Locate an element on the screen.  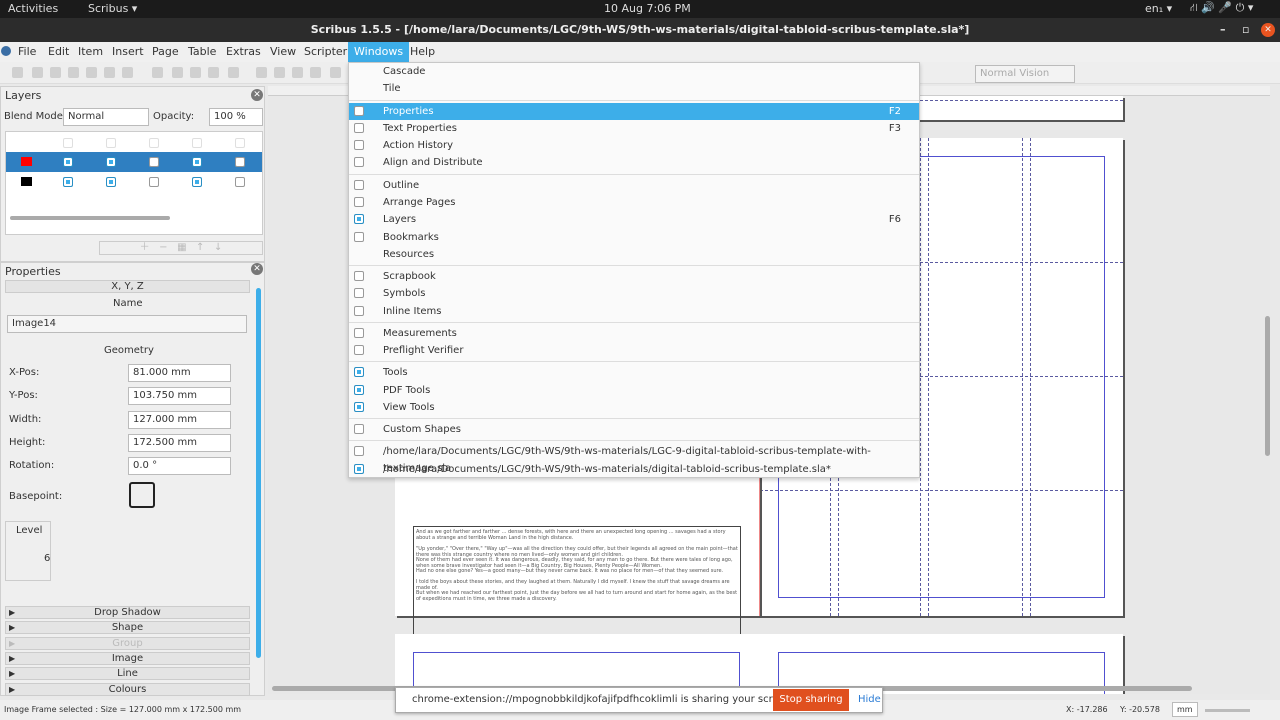
menu-item-action-history: Action History is located at coordinates (634, 145).